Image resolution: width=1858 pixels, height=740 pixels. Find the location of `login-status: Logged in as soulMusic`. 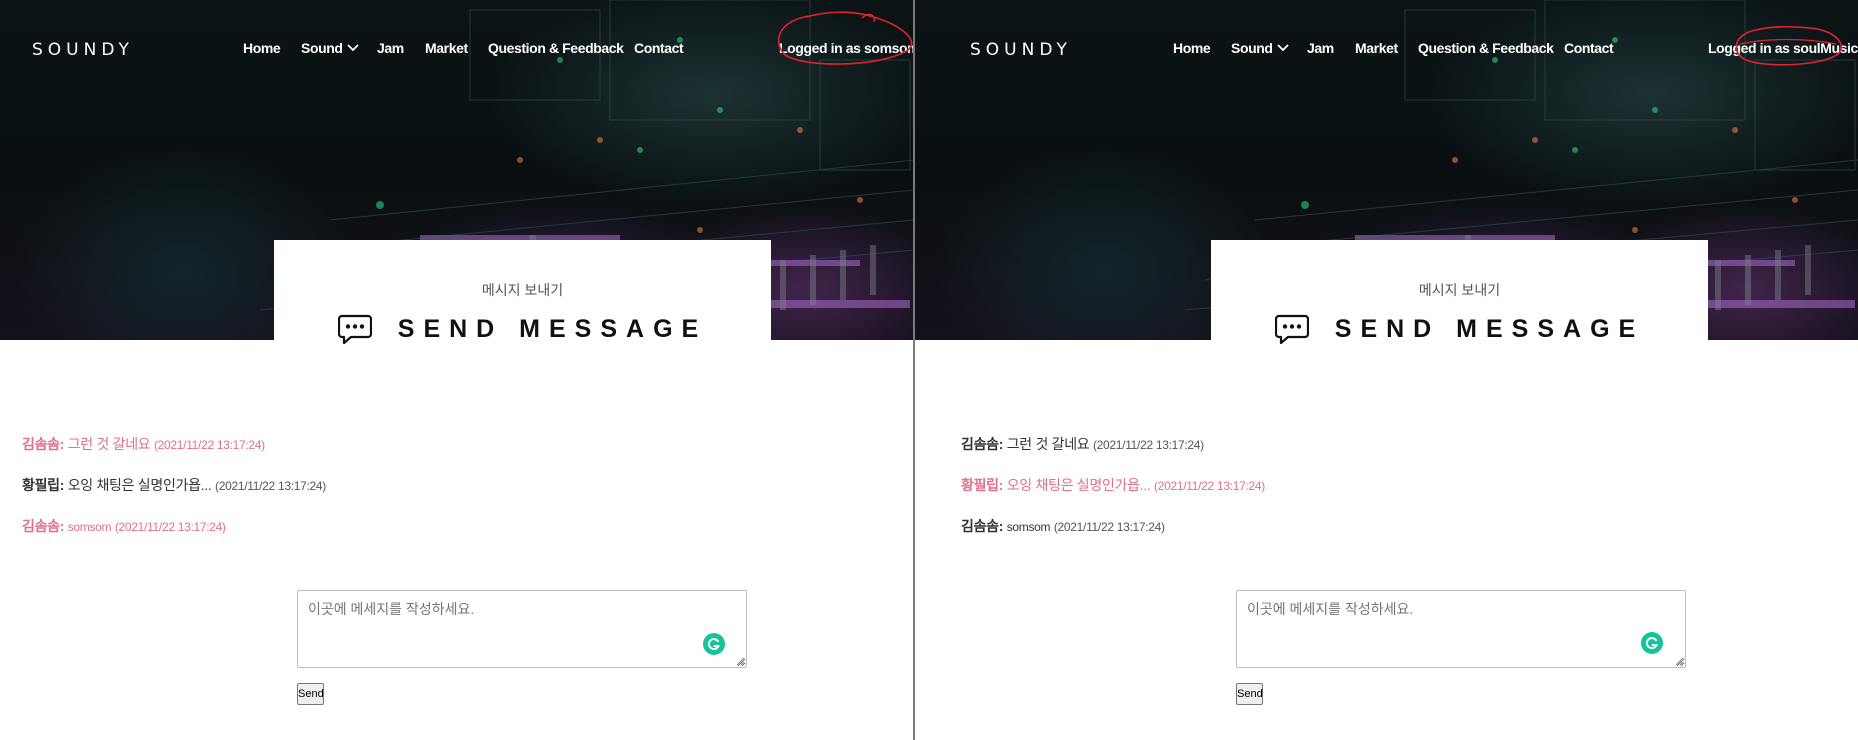

login-status: Logged in as soulMusic is located at coordinates (1783, 48).